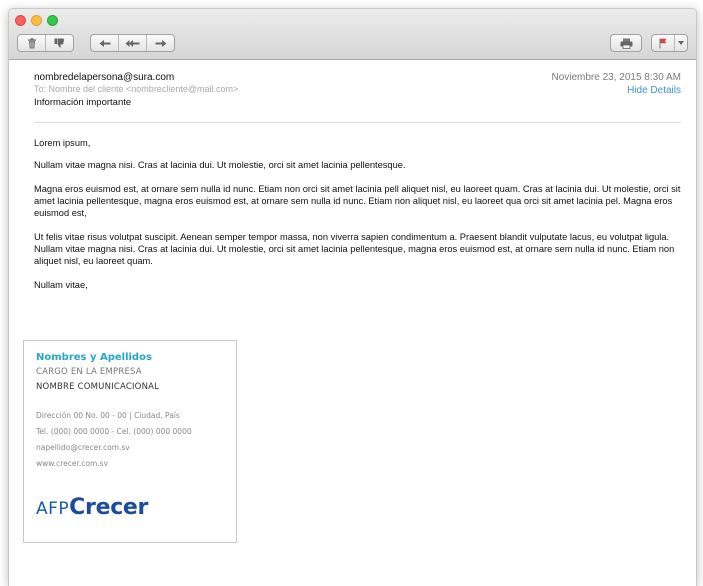 The image size is (703, 586). Describe the element at coordinates (357, 122) in the screenshot. I see `header-divider` at that location.